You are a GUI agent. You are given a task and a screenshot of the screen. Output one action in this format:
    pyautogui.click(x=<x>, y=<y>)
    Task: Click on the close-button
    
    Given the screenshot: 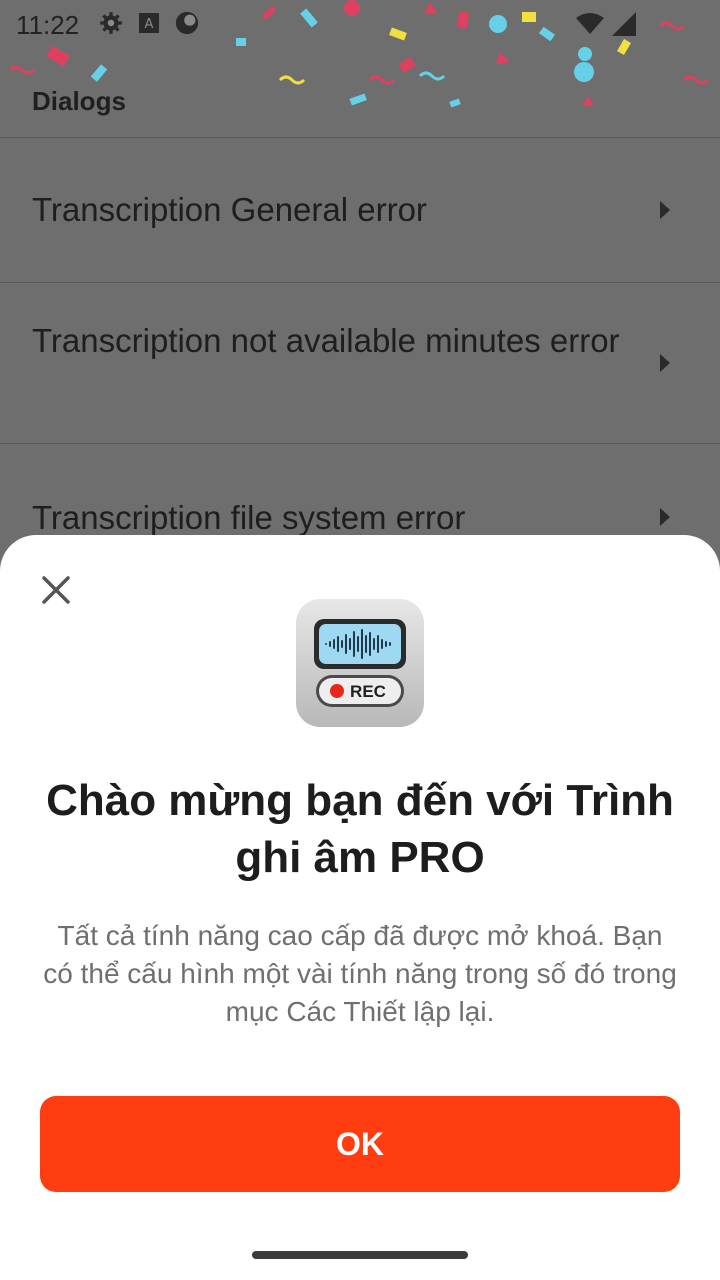 What is the action you would take?
    pyautogui.click(x=56, y=590)
    